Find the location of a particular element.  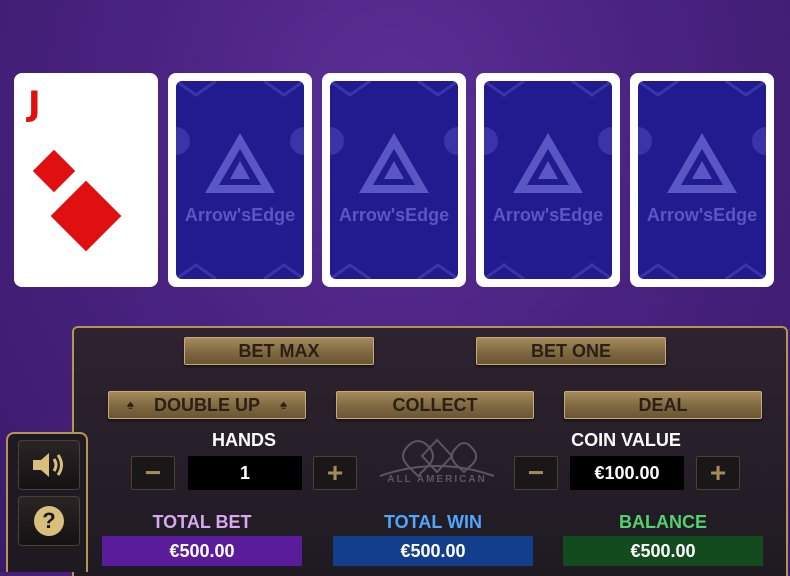

bet-max-button: BET MAX is located at coordinates (279, 351).